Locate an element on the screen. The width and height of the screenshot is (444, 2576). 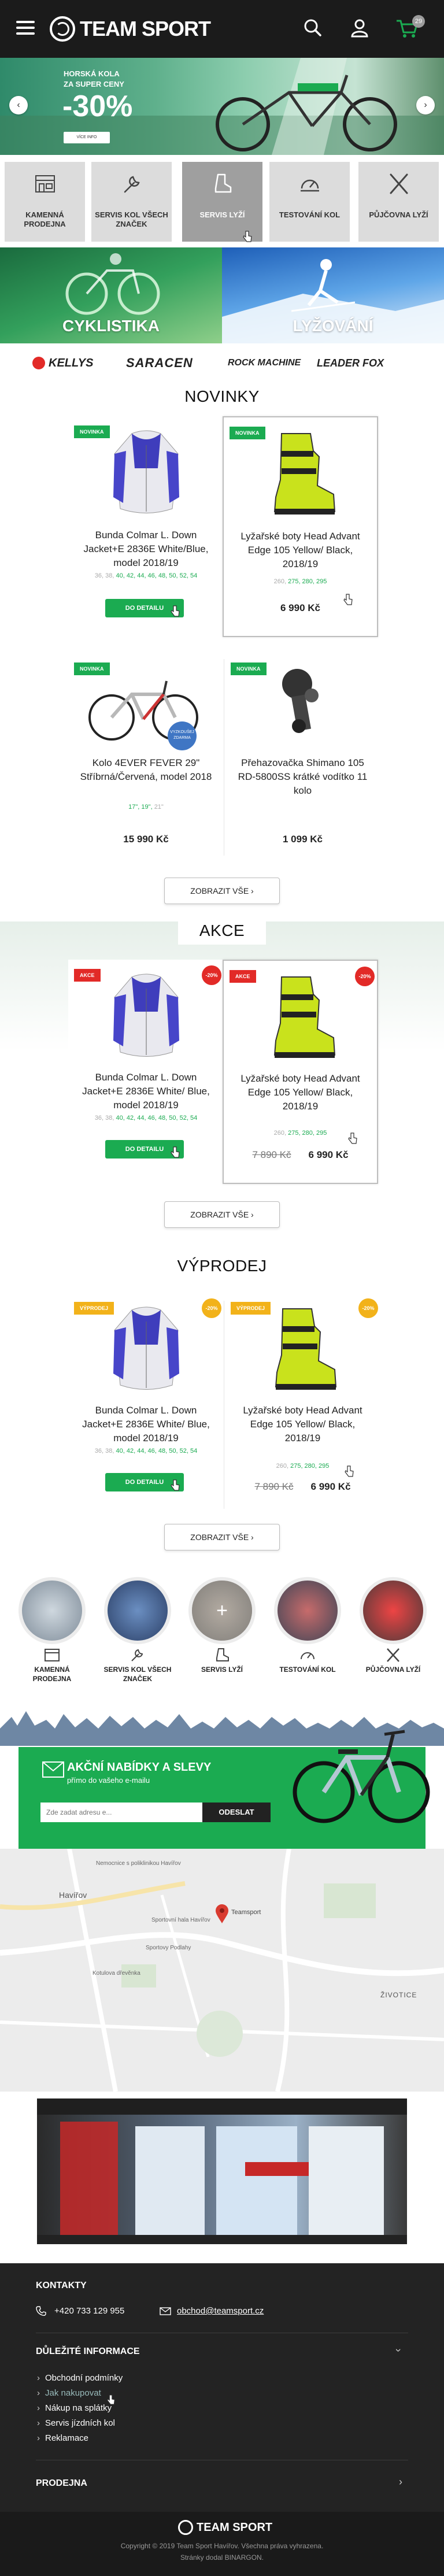
sport-banner-cyklistika: CYKLISTIKA is located at coordinates (111, 295).